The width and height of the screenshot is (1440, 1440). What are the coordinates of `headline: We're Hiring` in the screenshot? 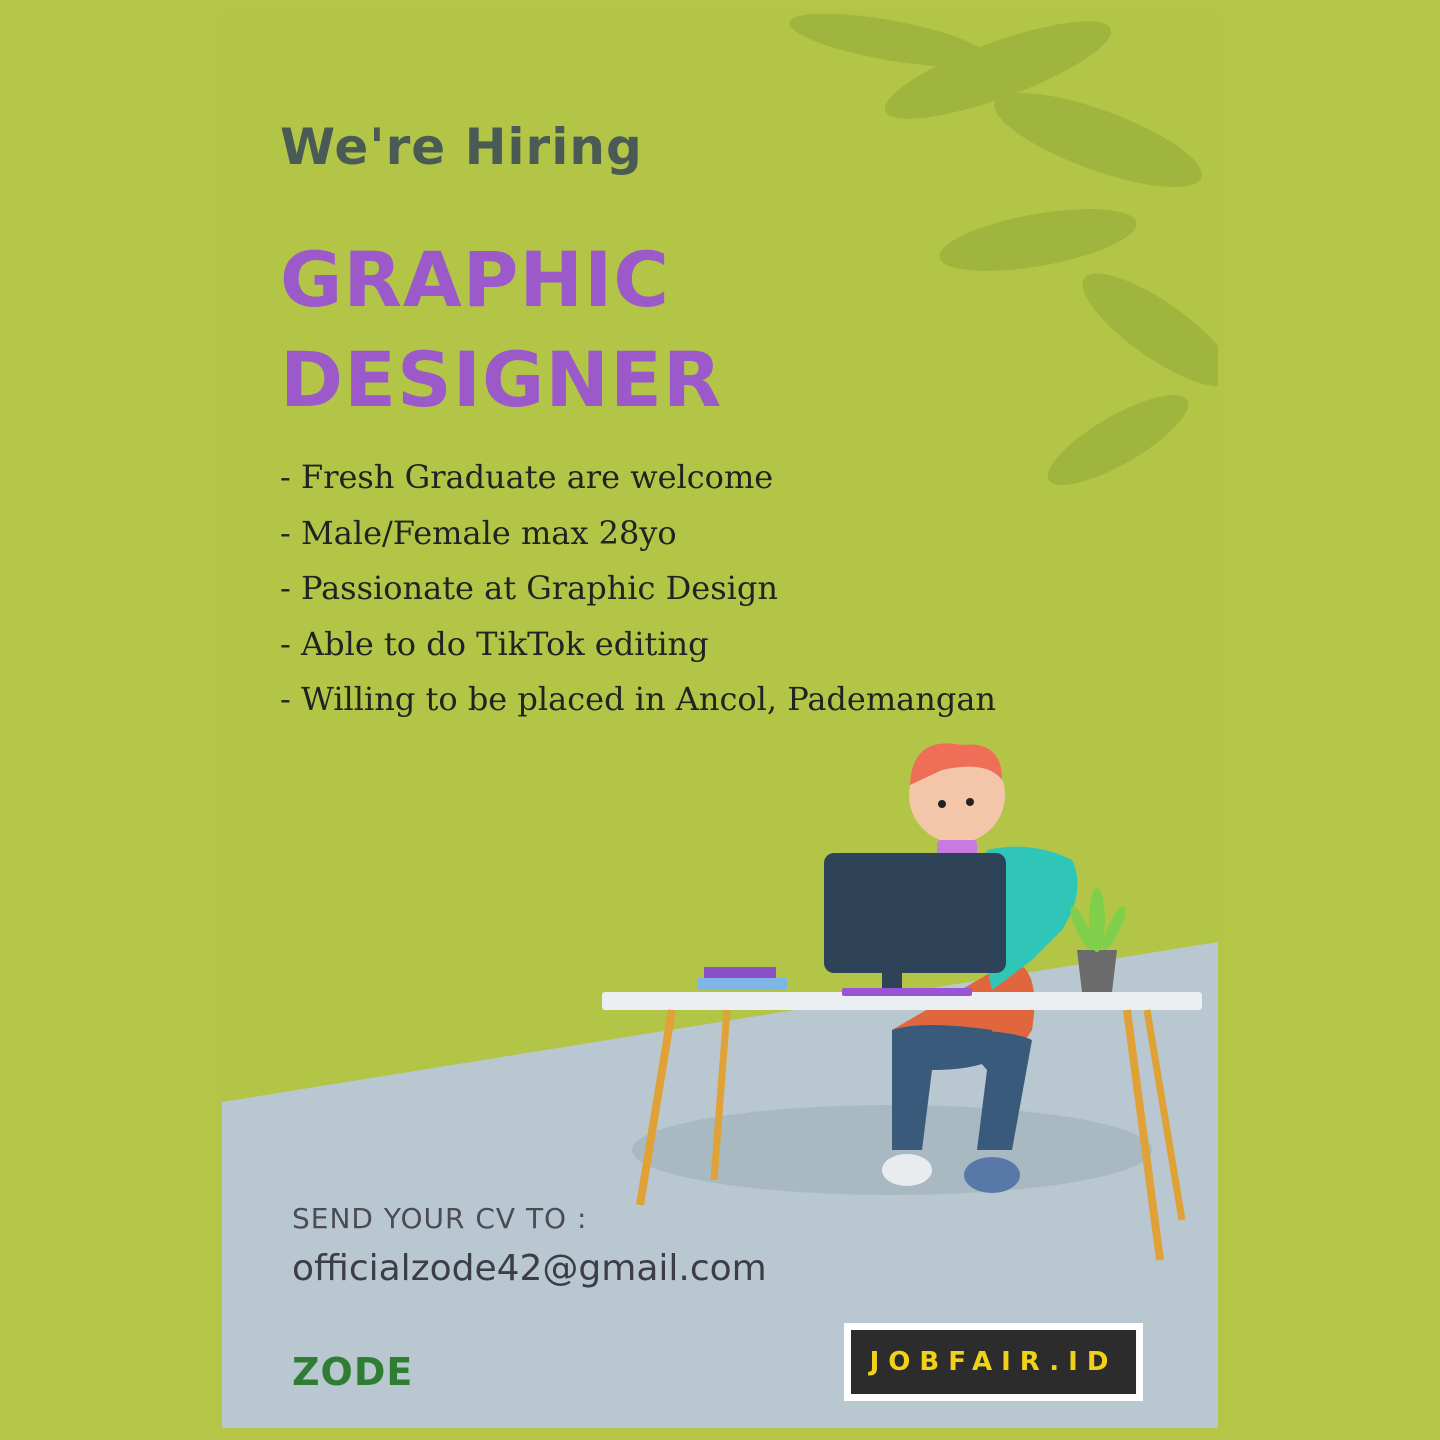 It's located at (461, 147).